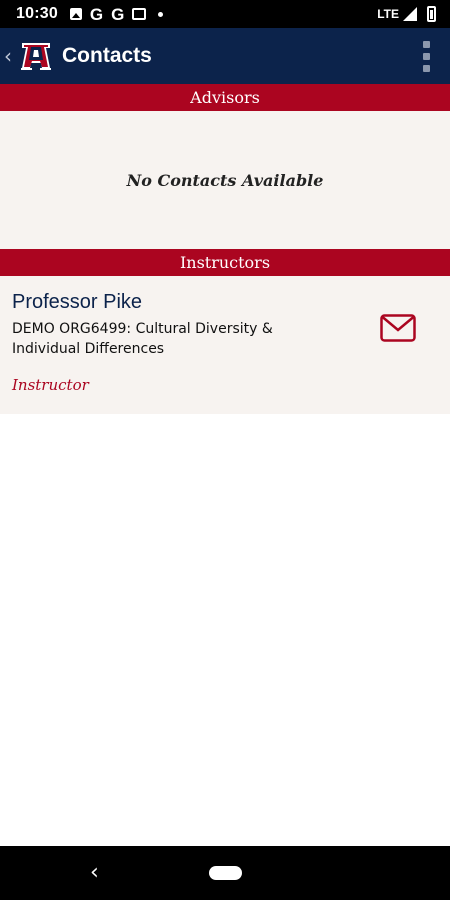  Describe the element at coordinates (139, 14) in the screenshot. I see `message-icon` at that location.